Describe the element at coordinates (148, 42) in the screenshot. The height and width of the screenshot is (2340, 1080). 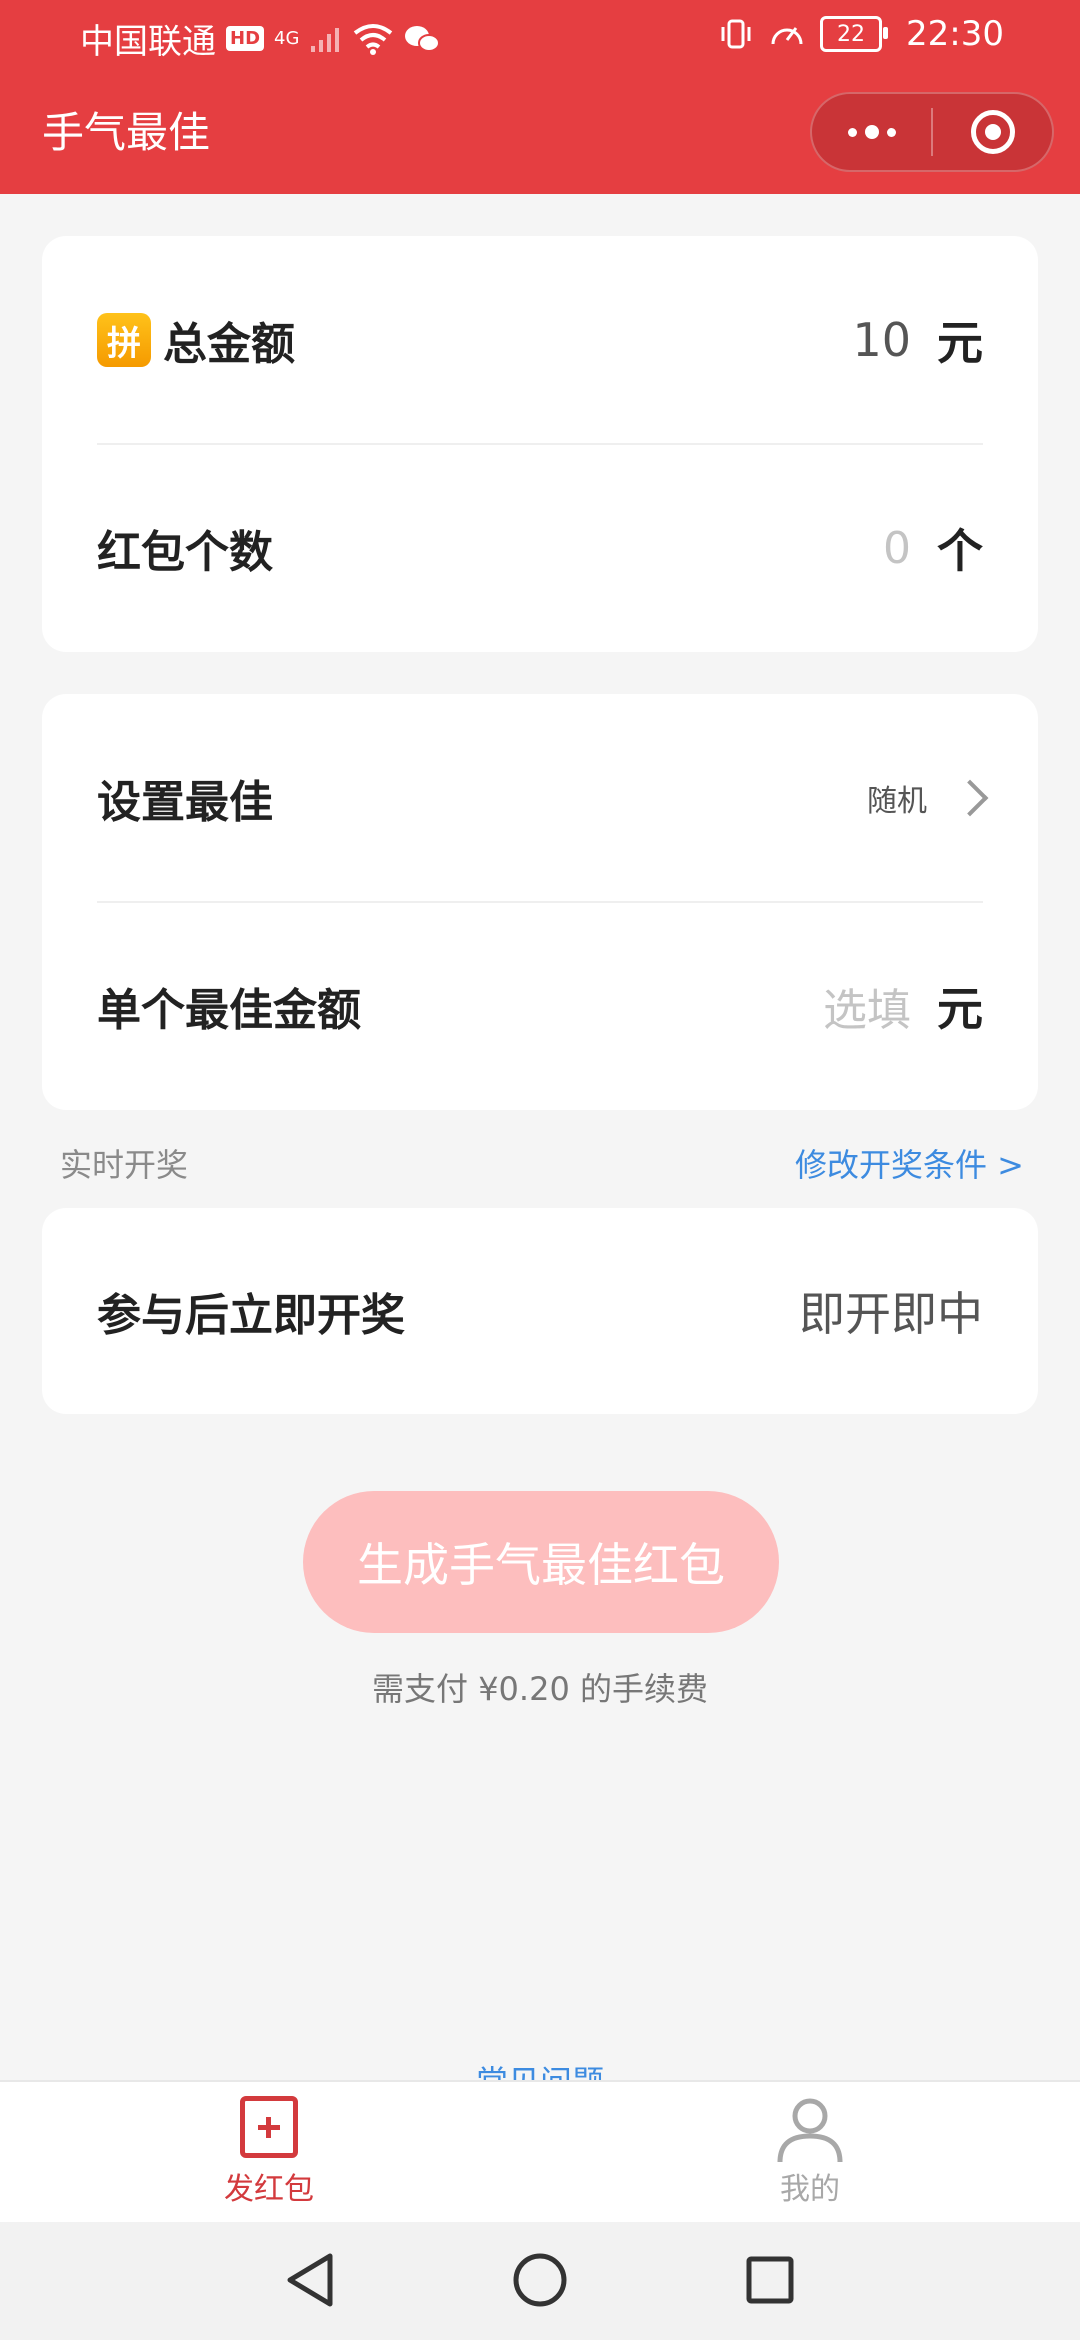
I see `carrier-label: 中国联通` at that location.